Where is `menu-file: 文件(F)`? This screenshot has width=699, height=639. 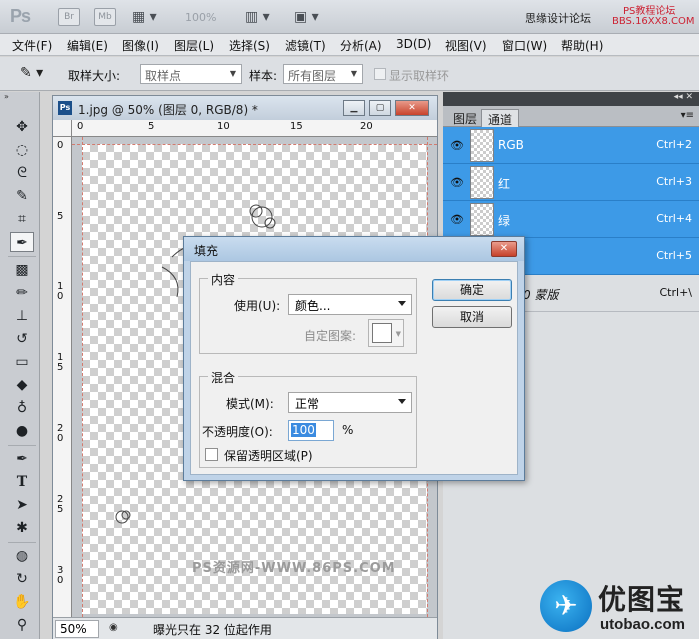
menu-file: 文件(F) is located at coordinates (32, 45).